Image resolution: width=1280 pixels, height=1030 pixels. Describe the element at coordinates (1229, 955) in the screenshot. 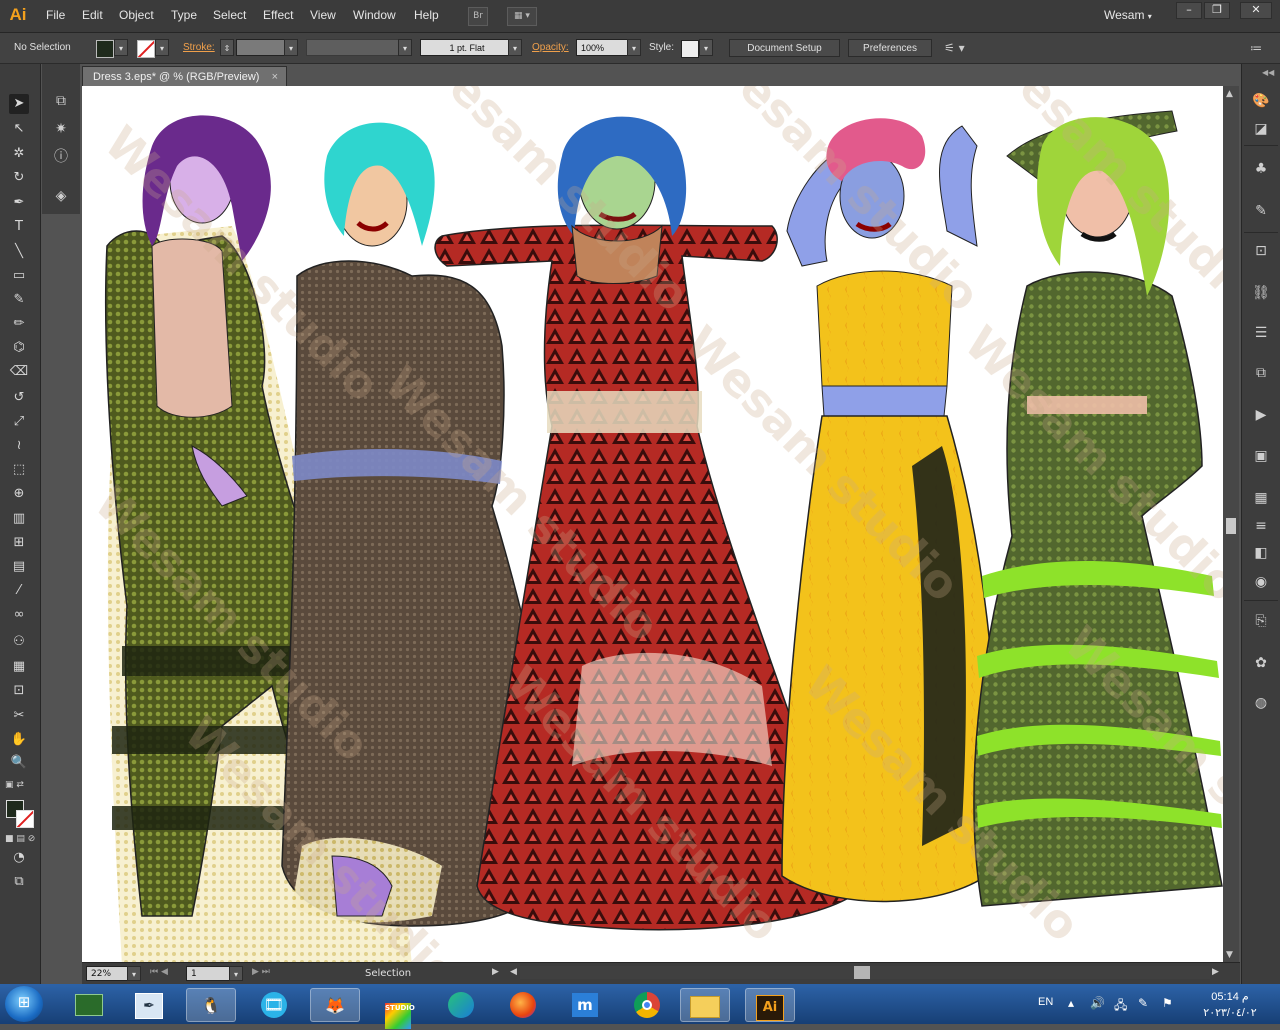

I see `scroll-down-icon: ▼` at that location.